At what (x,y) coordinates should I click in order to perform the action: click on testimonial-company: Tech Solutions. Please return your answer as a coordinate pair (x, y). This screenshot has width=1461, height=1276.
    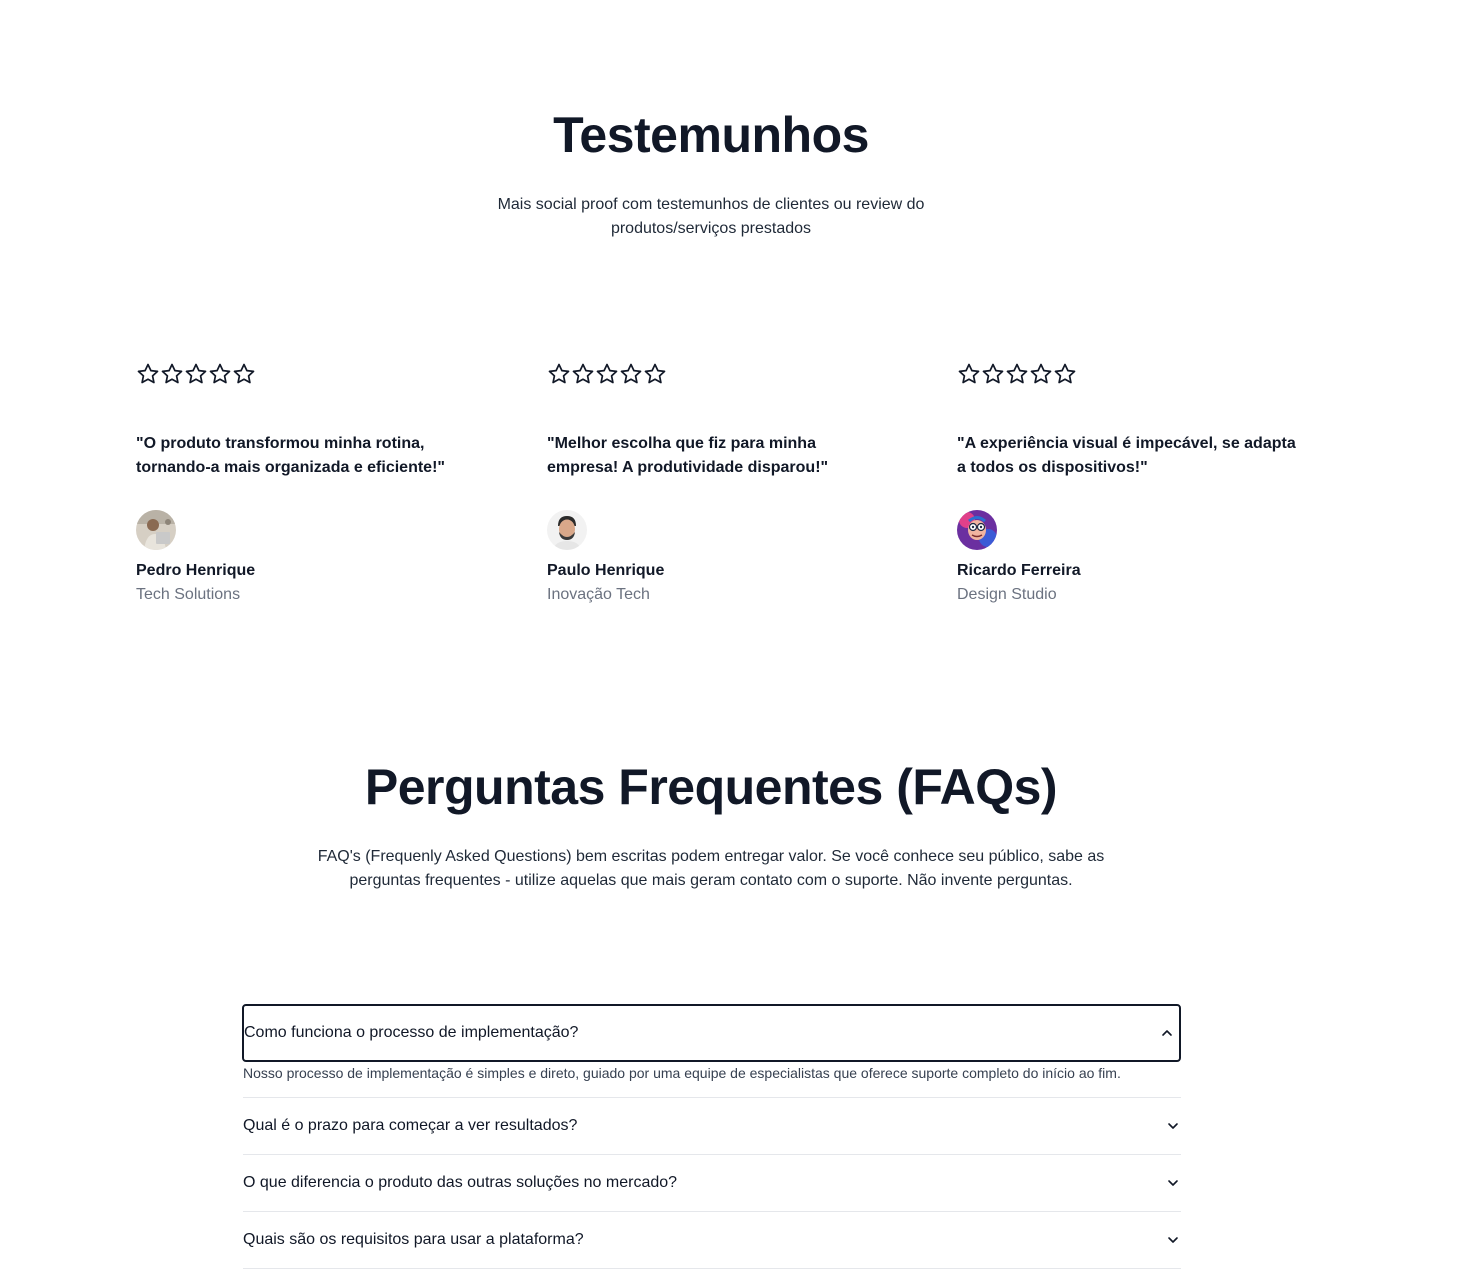
    Looking at the image, I should click on (188, 594).